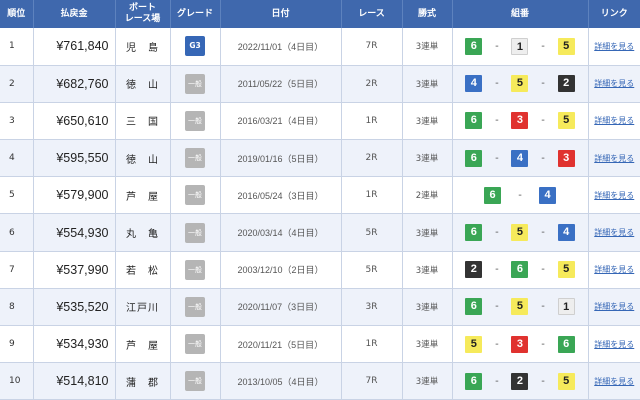 Image resolution: width=640 pixels, height=400 pixels. What do you see at coordinates (281, 195) in the screenshot?
I see `date-cell: 2016/05/24（3日目）` at bounding box center [281, 195].